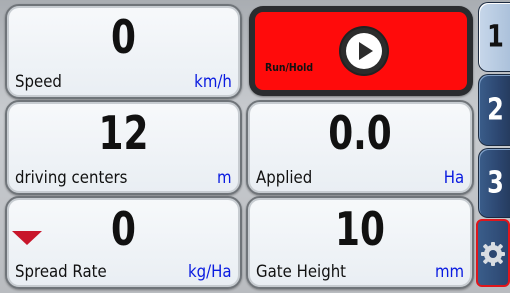 The image size is (510, 293). I want to click on gear-icon, so click(493, 254).